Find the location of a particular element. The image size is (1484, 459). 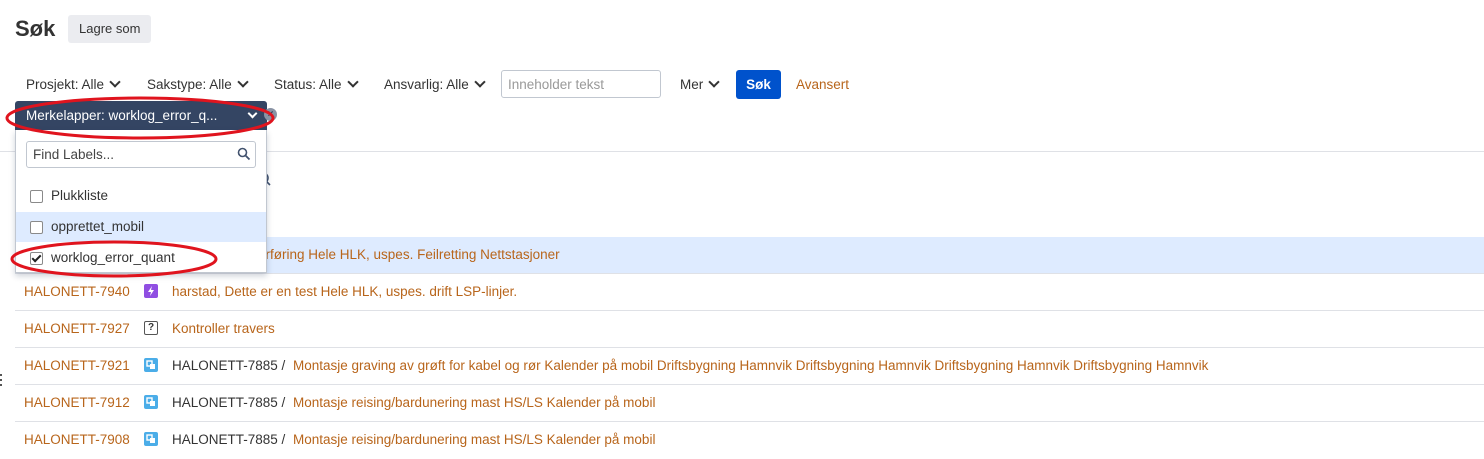

page-title: Søk is located at coordinates (35, 28).